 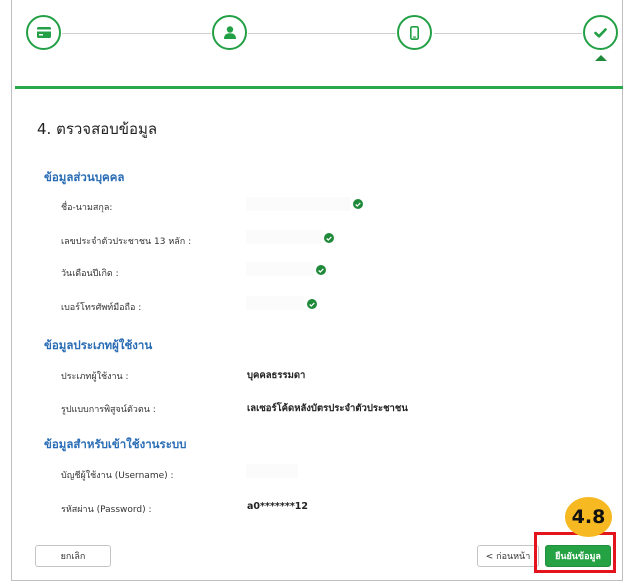 I want to click on mobile-phone-icon, so click(x=414, y=32).